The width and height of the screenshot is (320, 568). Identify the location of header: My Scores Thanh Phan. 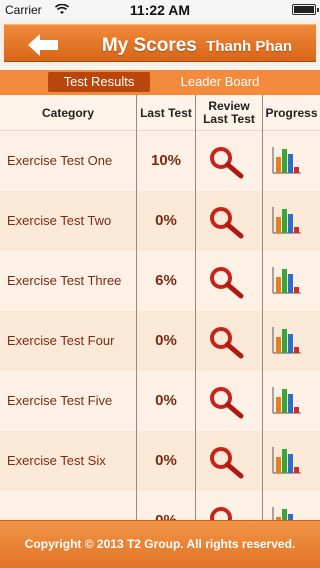
(160, 44).